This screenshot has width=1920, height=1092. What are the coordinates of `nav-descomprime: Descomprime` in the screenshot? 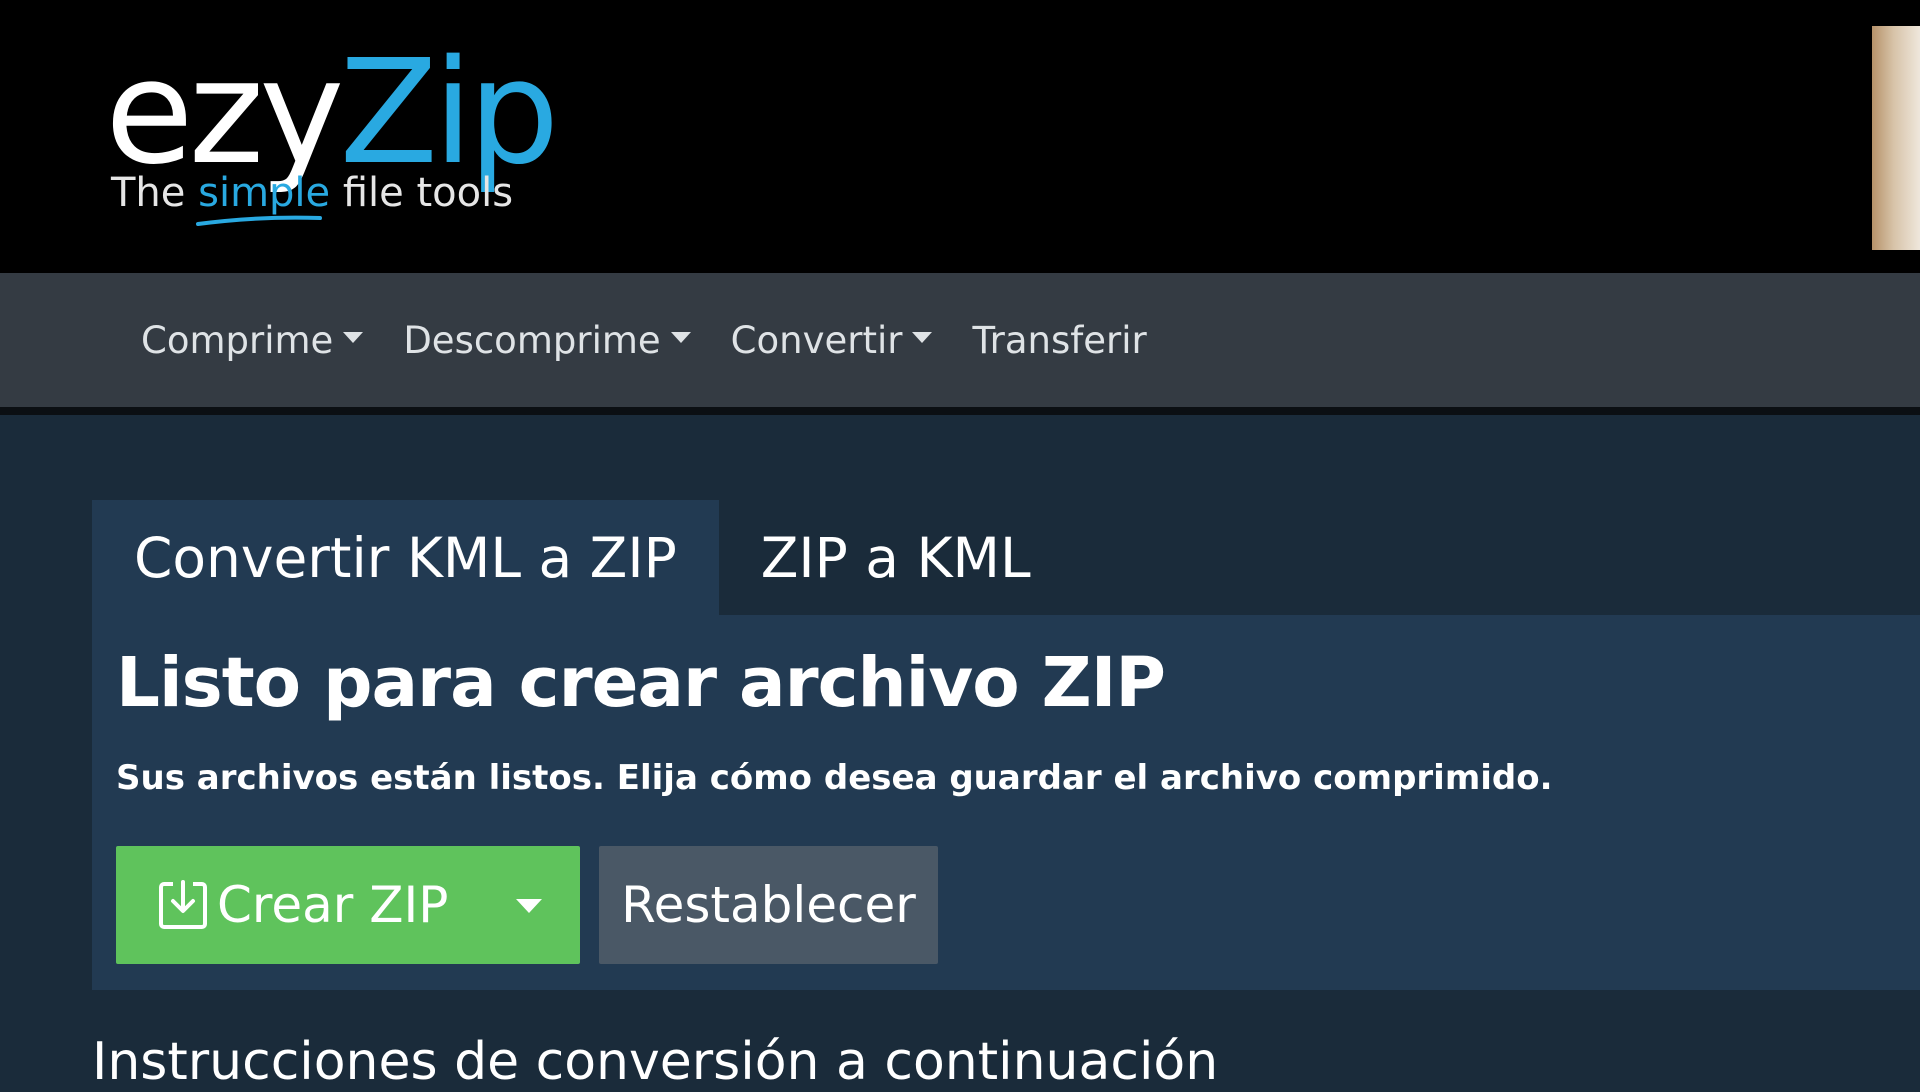 It's located at (547, 340).